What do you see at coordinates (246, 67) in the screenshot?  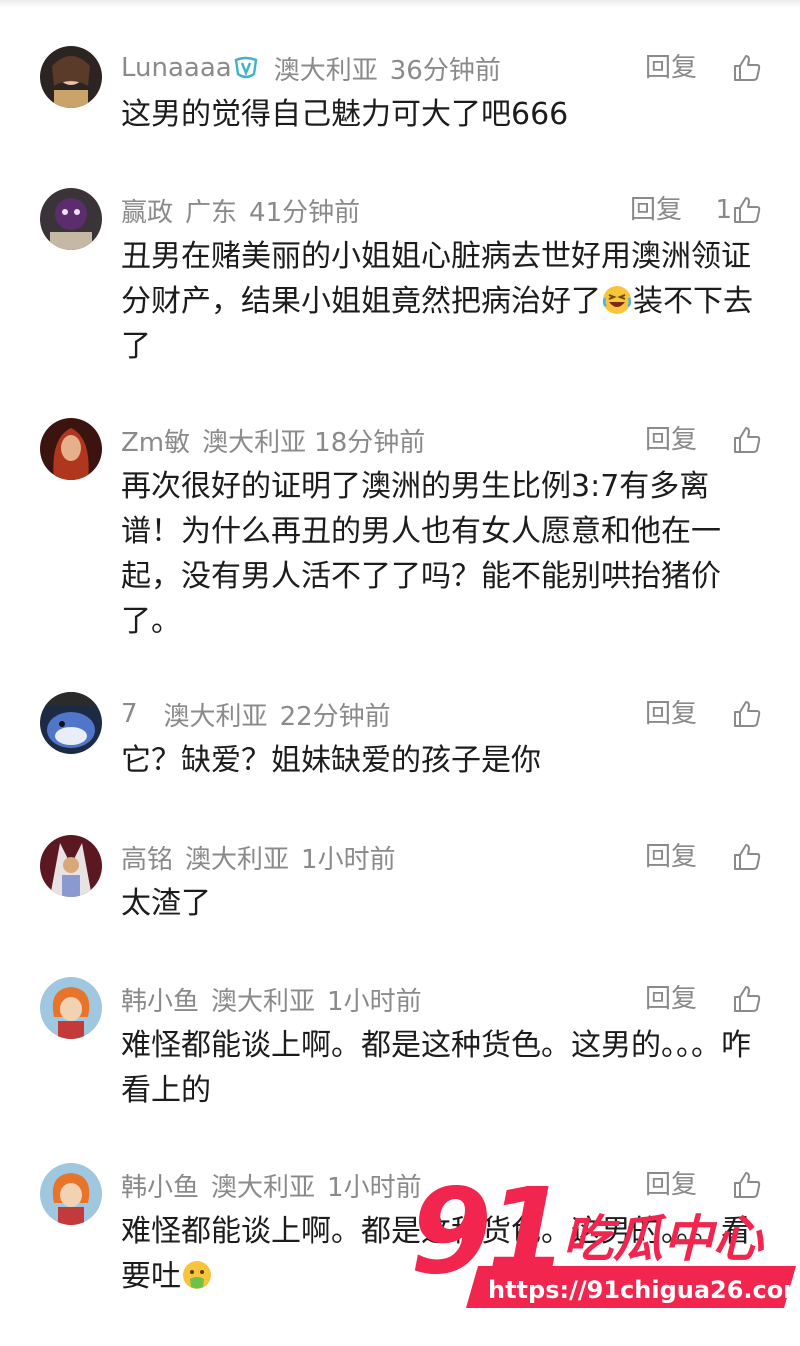 I see `verified-badge-icon` at bounding box center [246, 67].